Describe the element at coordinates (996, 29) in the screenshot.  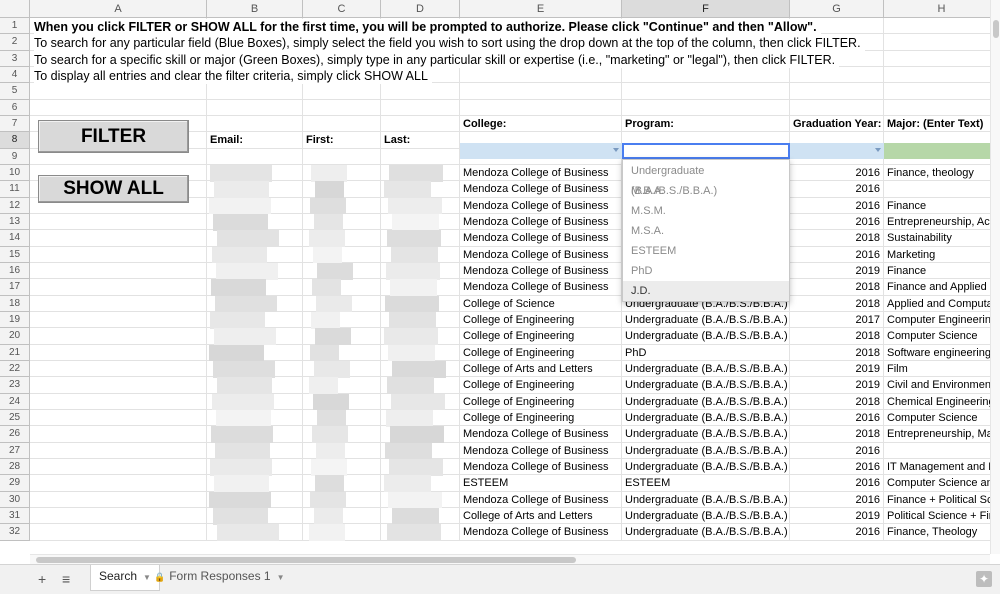
I see `vertical-scroll-thumb` at that location.